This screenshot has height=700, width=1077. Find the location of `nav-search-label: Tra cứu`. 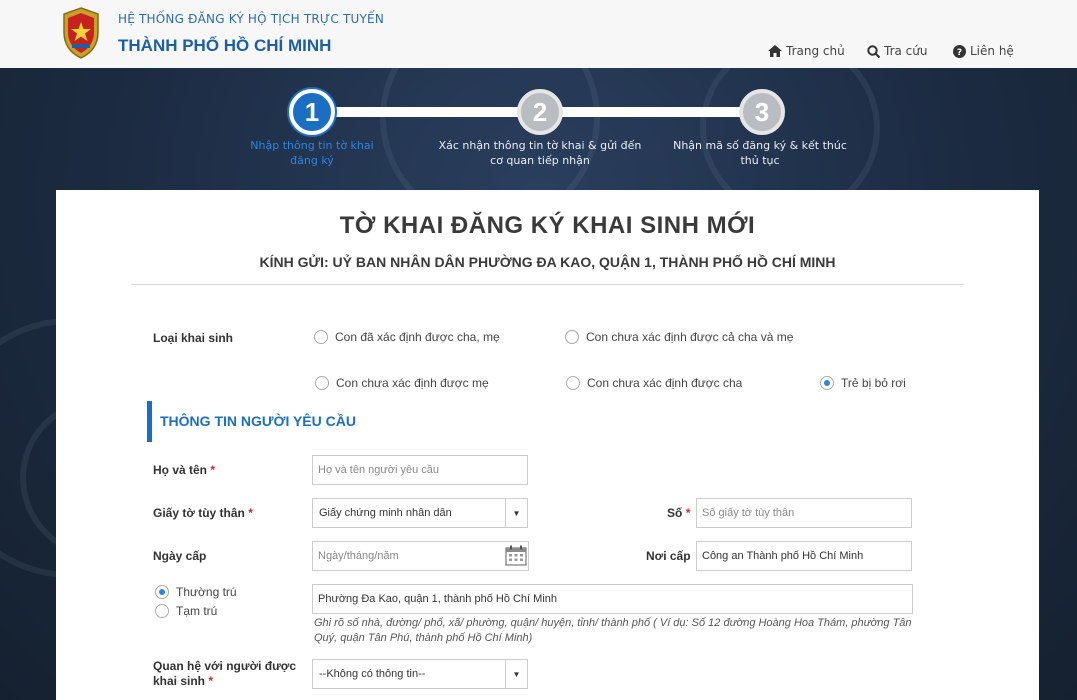

nav-search-label: Tra cứu is located at coordinates (906, 51).